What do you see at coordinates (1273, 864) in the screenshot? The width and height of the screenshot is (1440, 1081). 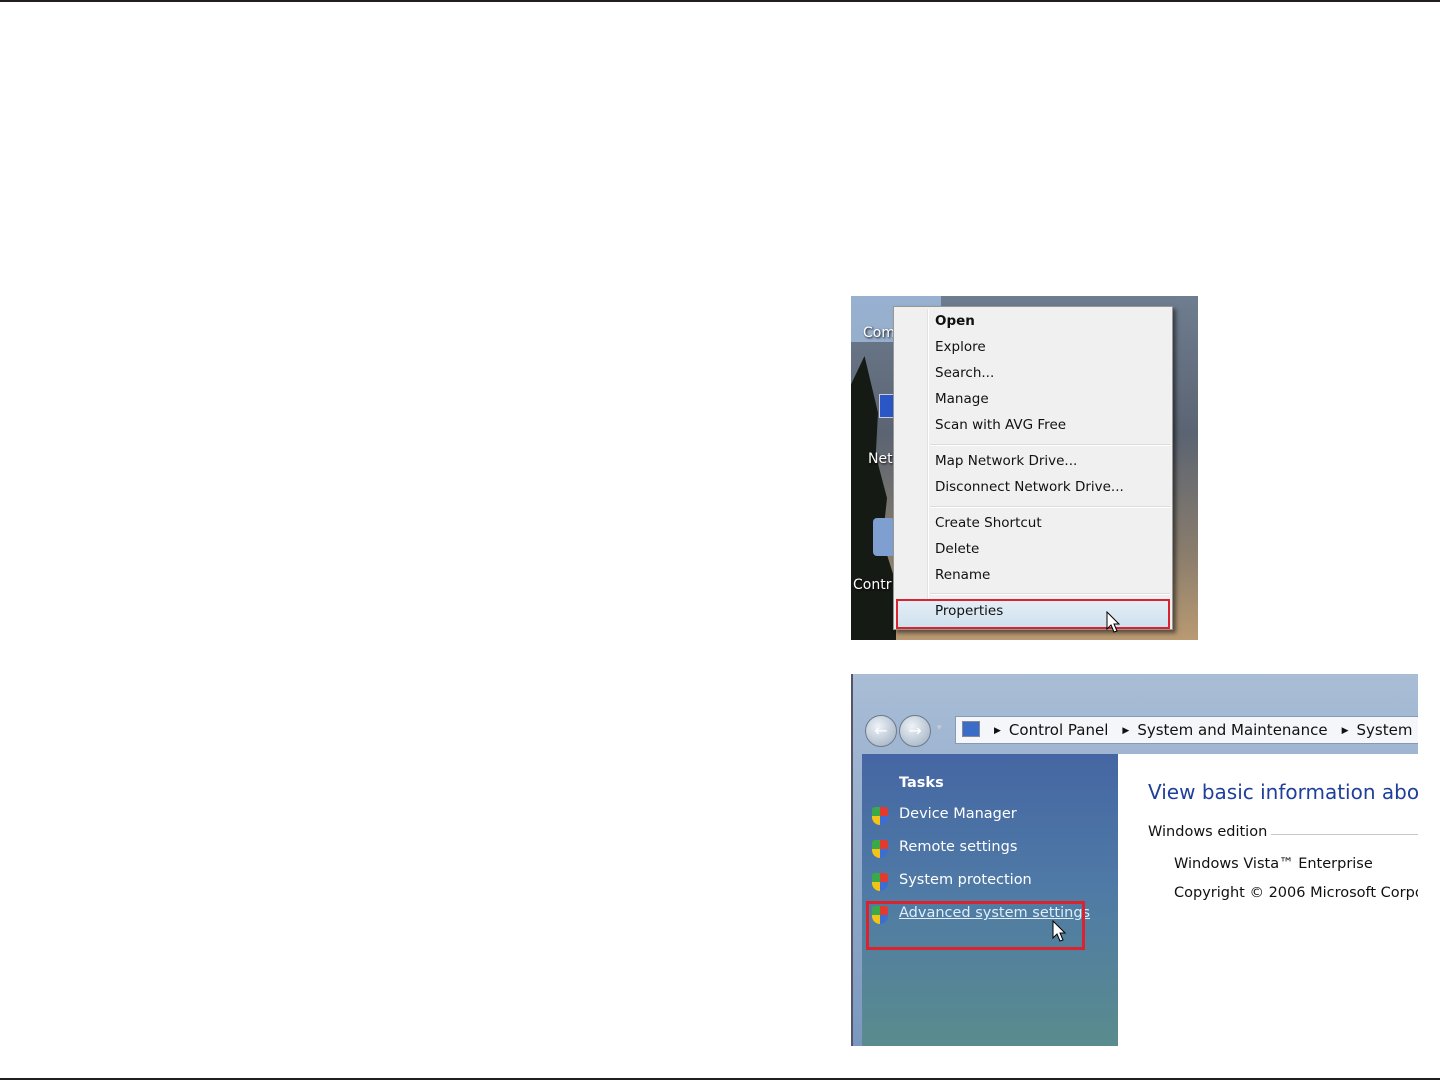 I see `windows-edition-value: Windows Vista™ Enterprise` at bounding box center [1273, 864].